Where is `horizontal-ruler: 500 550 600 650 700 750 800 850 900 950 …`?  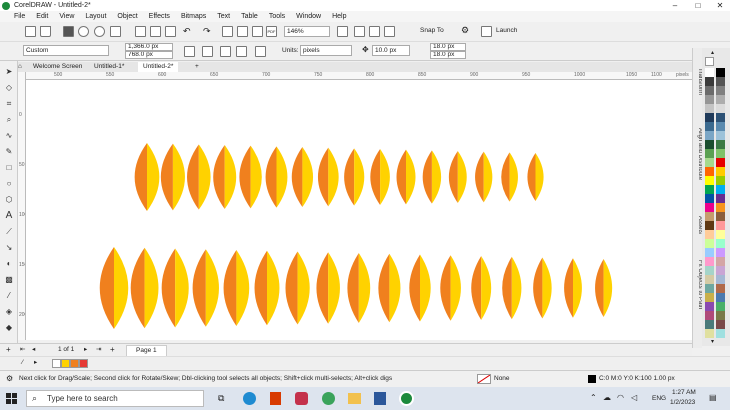
horizontal-ruler: 500 550 600 650 700 750 800 850 900 950 … is located at coordinates (359, 76).